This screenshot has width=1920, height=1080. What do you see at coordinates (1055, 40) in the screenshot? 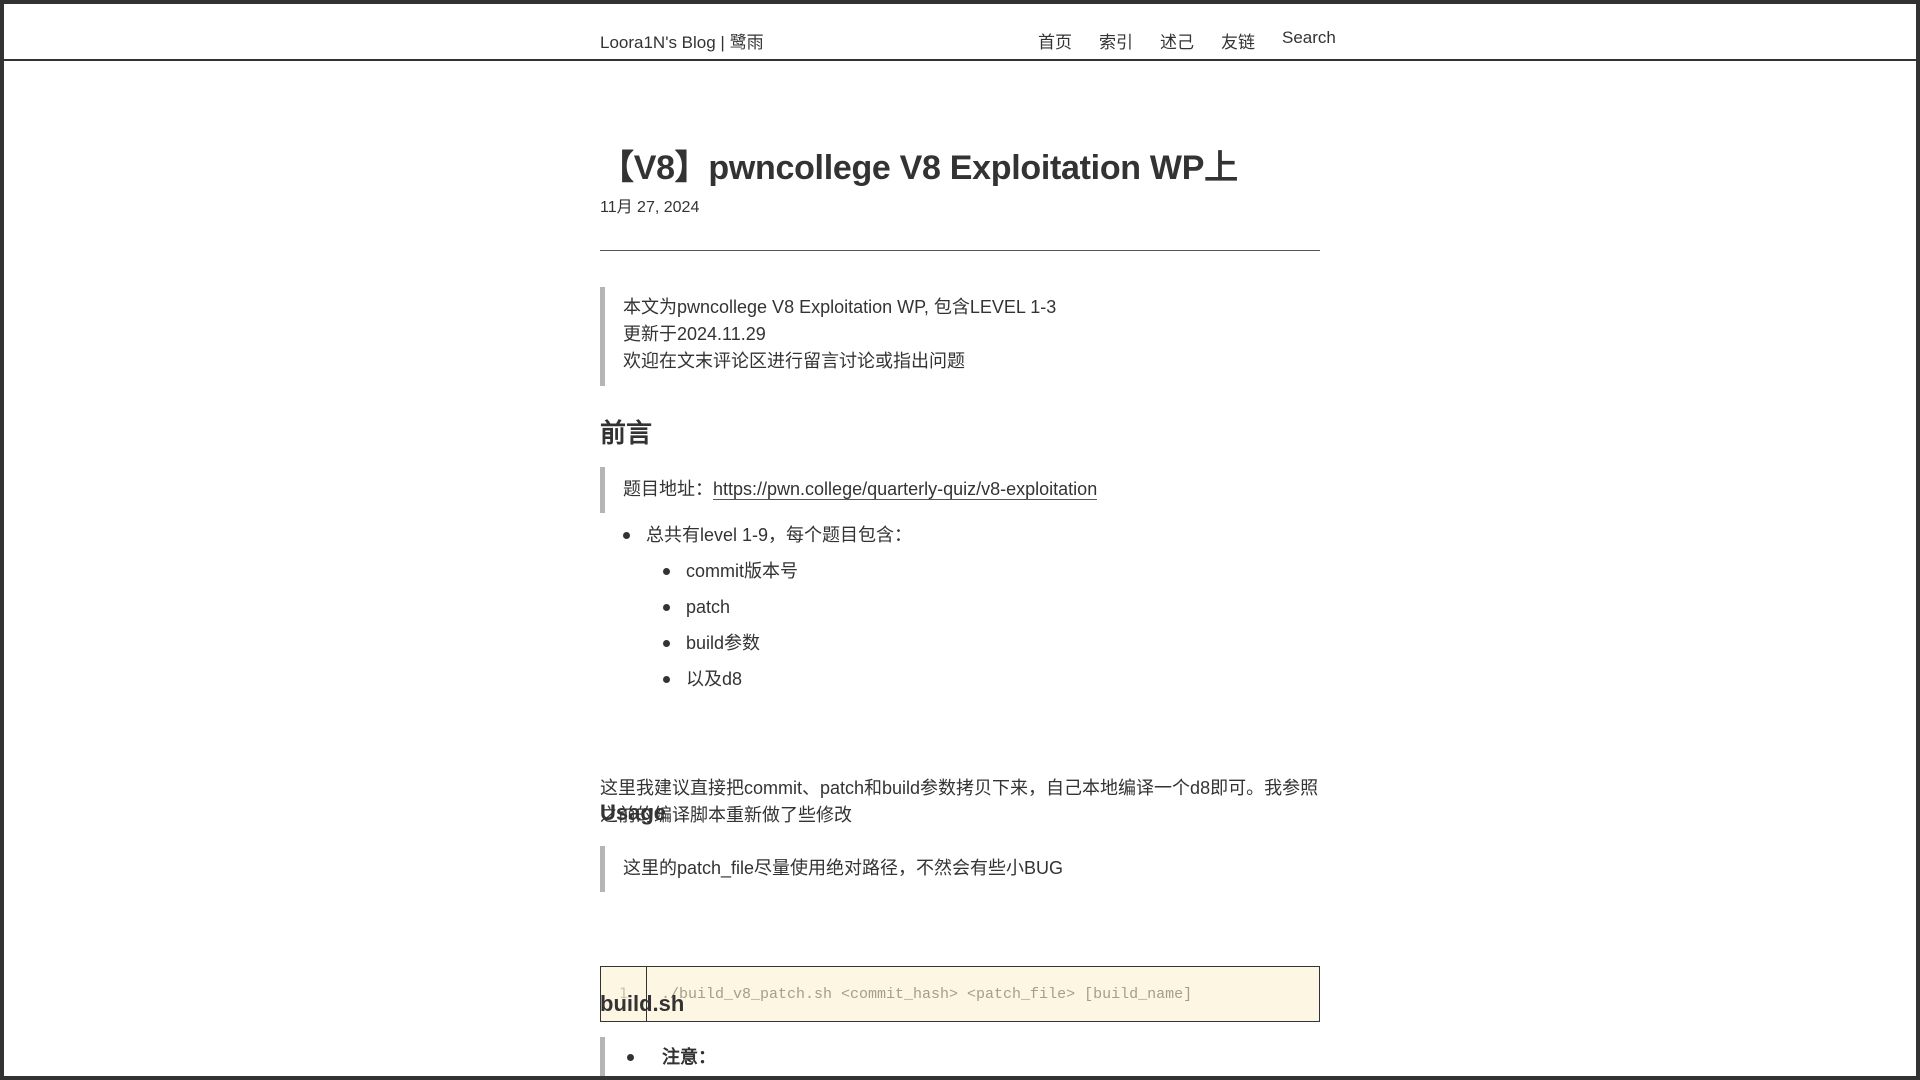
I see `nav-home-link: 首页` at bounding box center [1055, 40].